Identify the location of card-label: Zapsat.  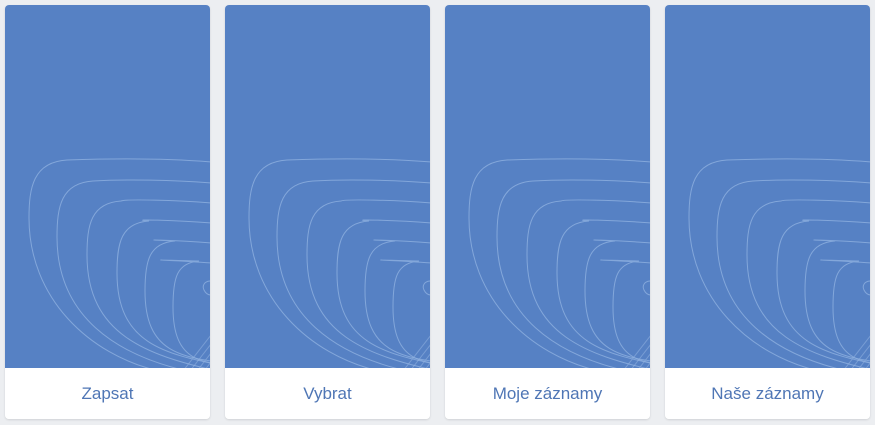
(107, 393).